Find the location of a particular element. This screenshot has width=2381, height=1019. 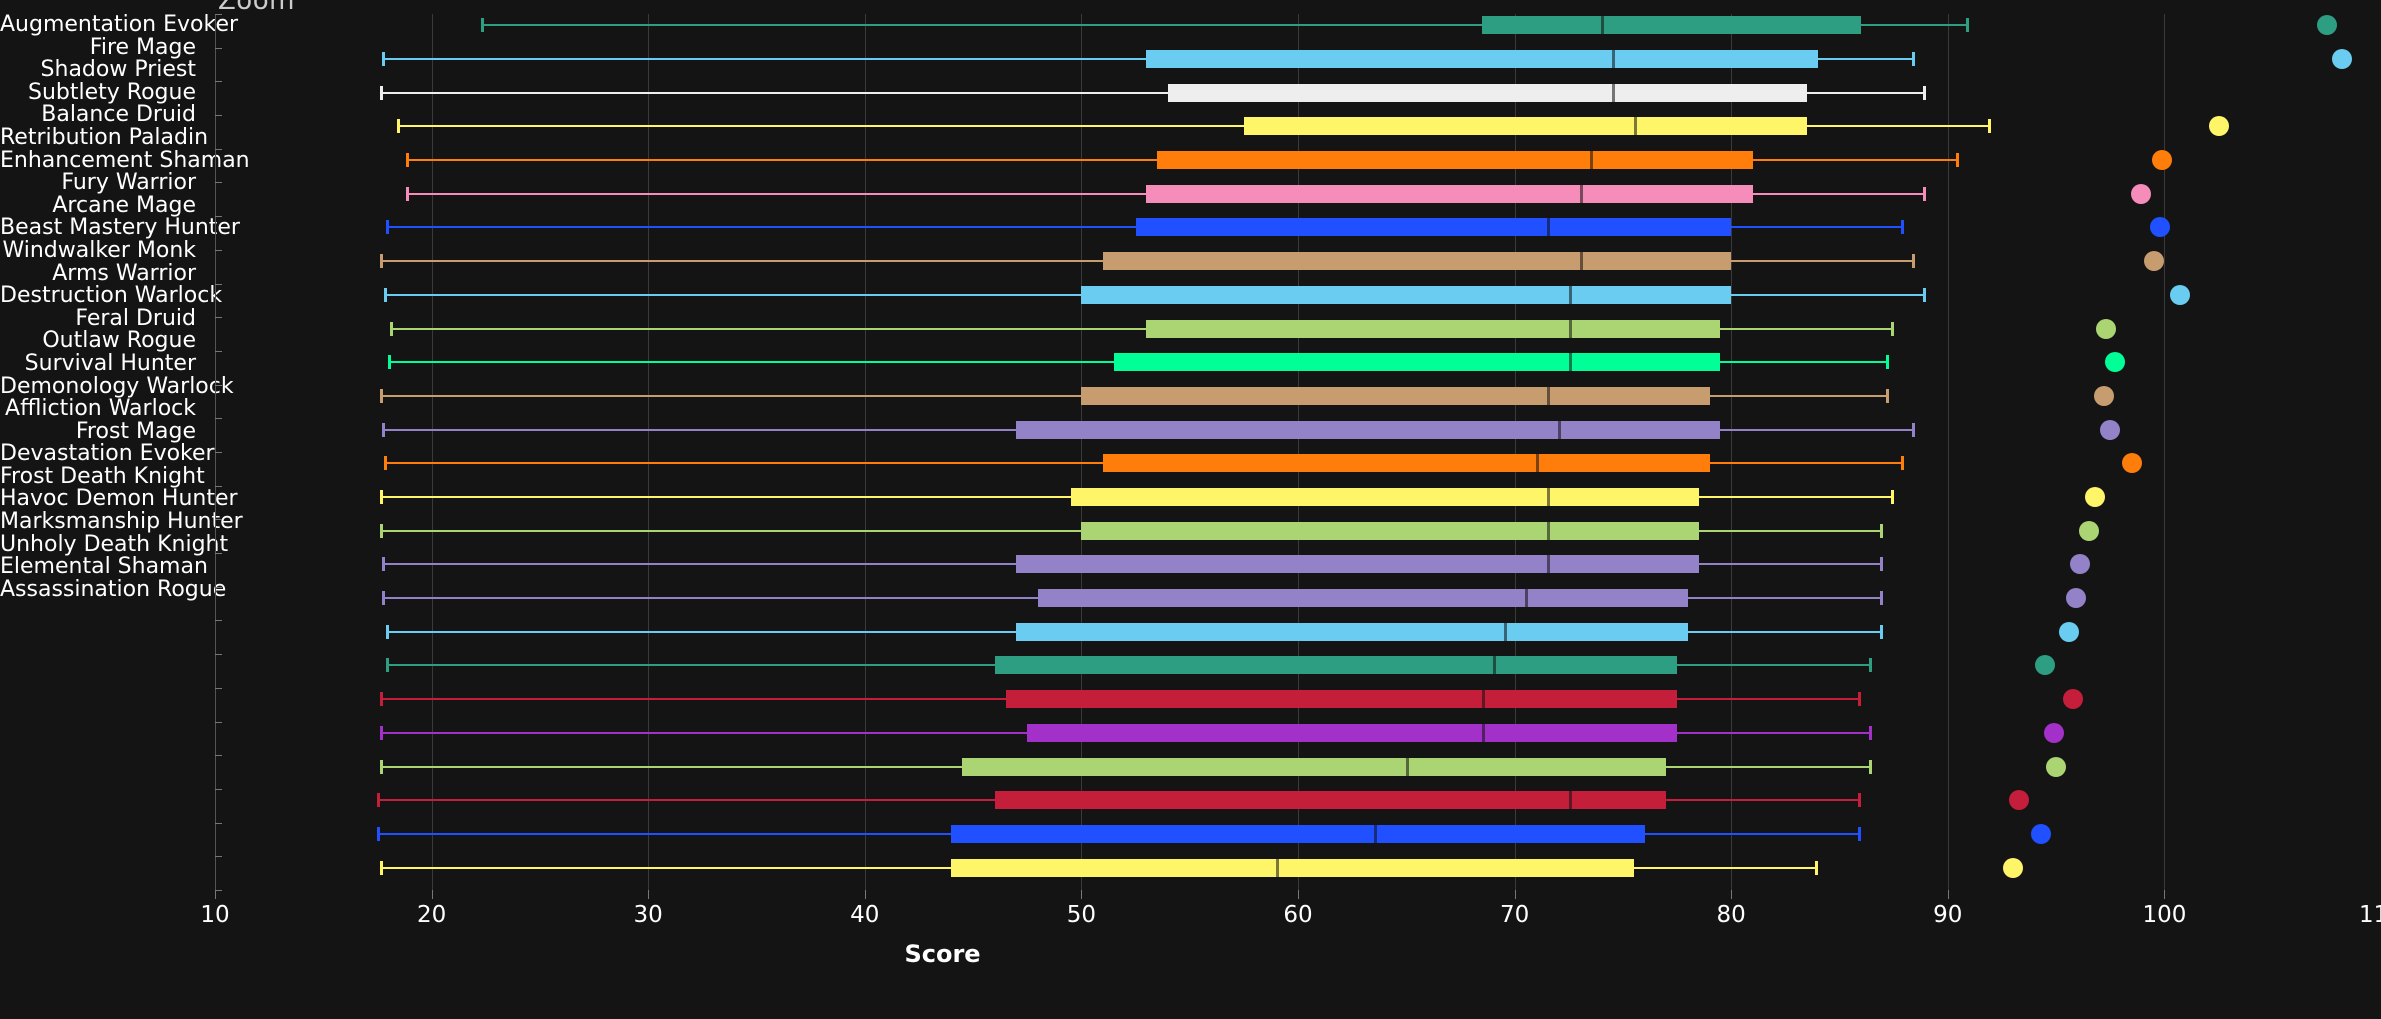

x-axis-tick-label: 10 is located at coordinates (215, 915).